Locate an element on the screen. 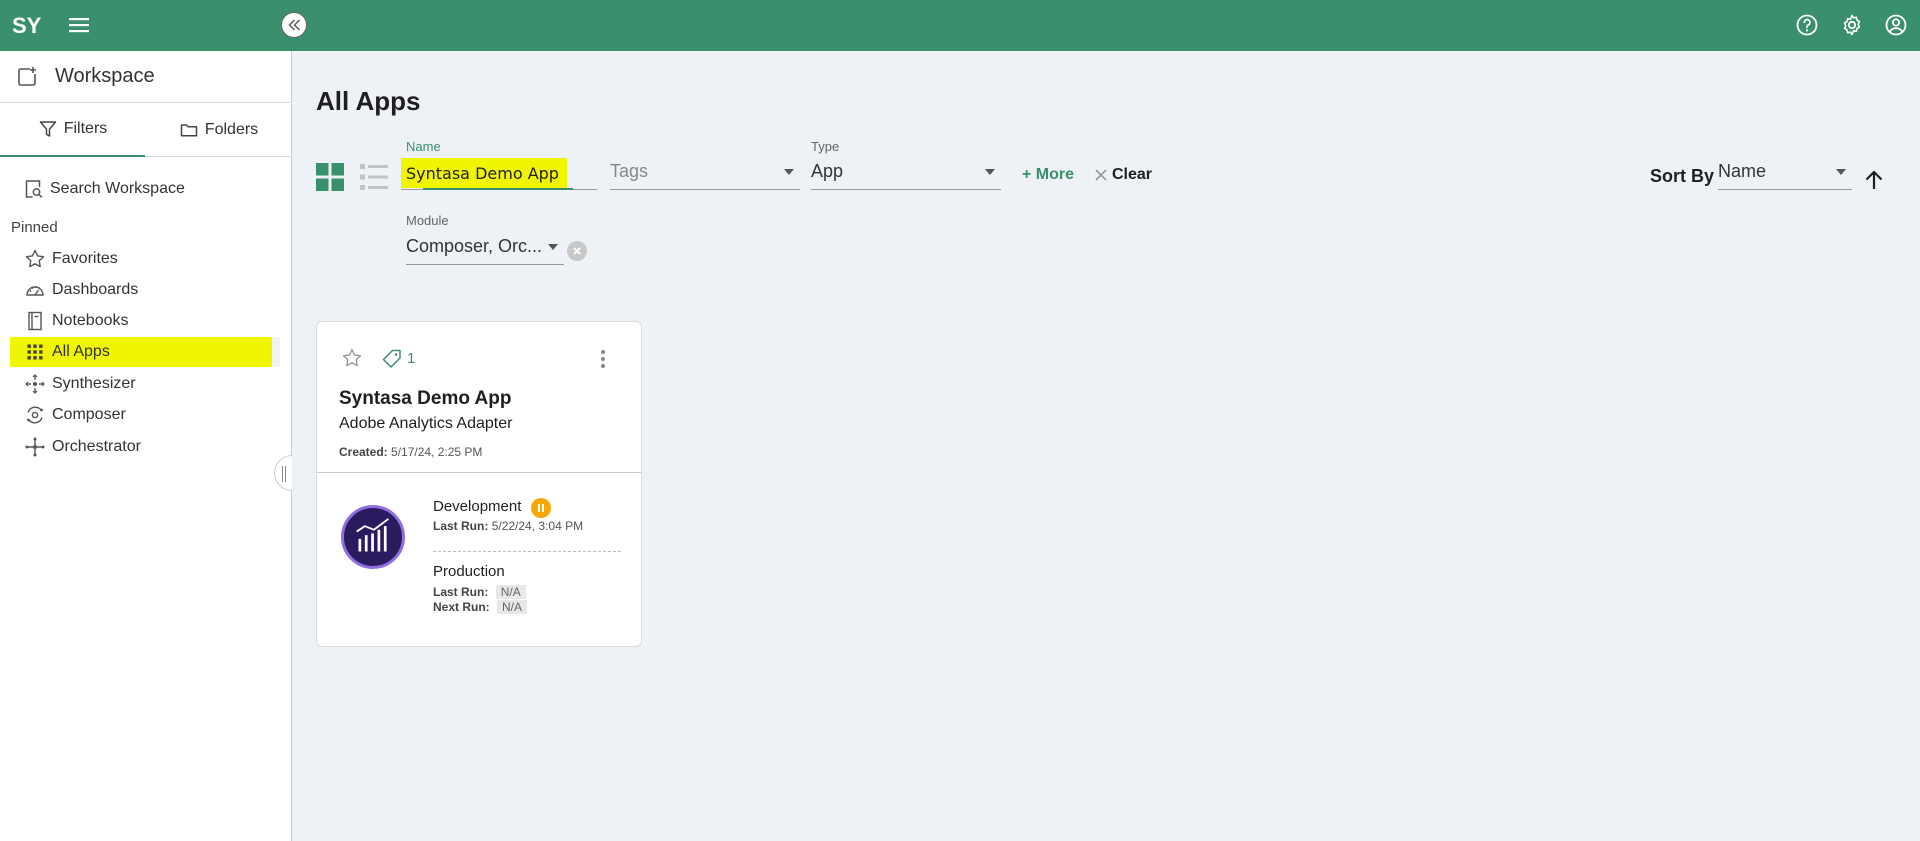 The height and width of the screenshot is (841, 1920). sidebar-tabs: Filters Folders is located at coordinates (146, 130).